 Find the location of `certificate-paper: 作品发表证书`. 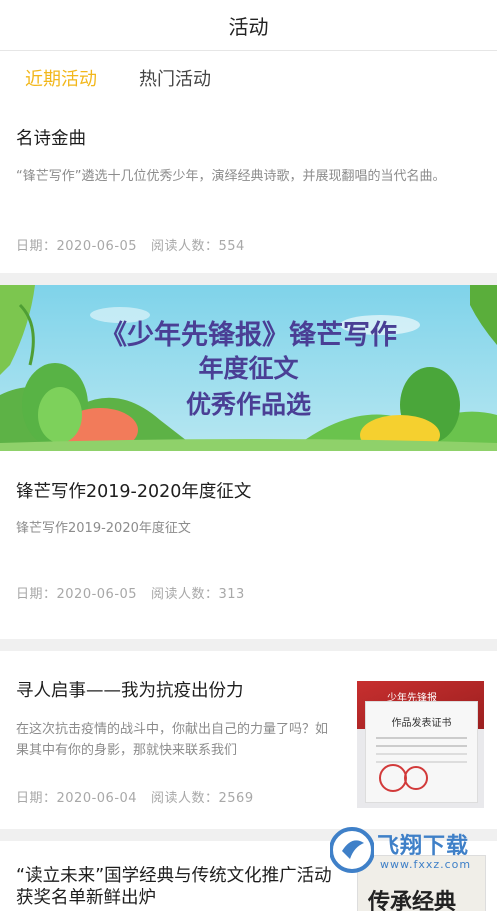

certificate-paper: 作品发表证书 is located at coordinates (421, 752).